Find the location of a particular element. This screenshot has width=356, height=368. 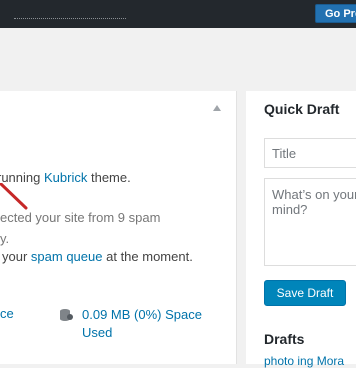

spam-queue-line: your spam queue at the moment. is located at coordinates (97, 256).